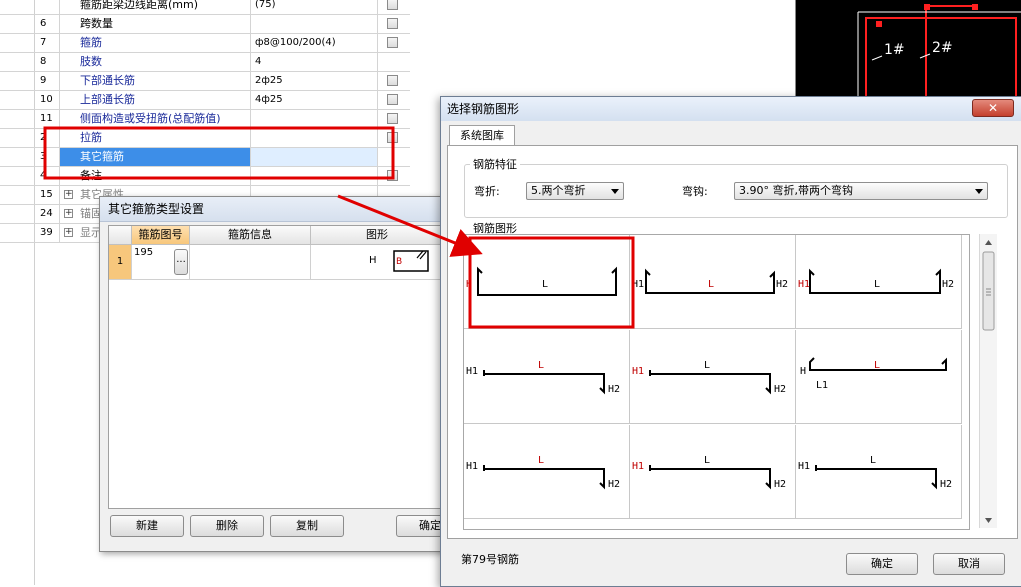 The width and height of the screenshot is (1021, 587). Describe the element at coordinates (219, 153) in the screenshot. I see `highlight-box-row` at that location.